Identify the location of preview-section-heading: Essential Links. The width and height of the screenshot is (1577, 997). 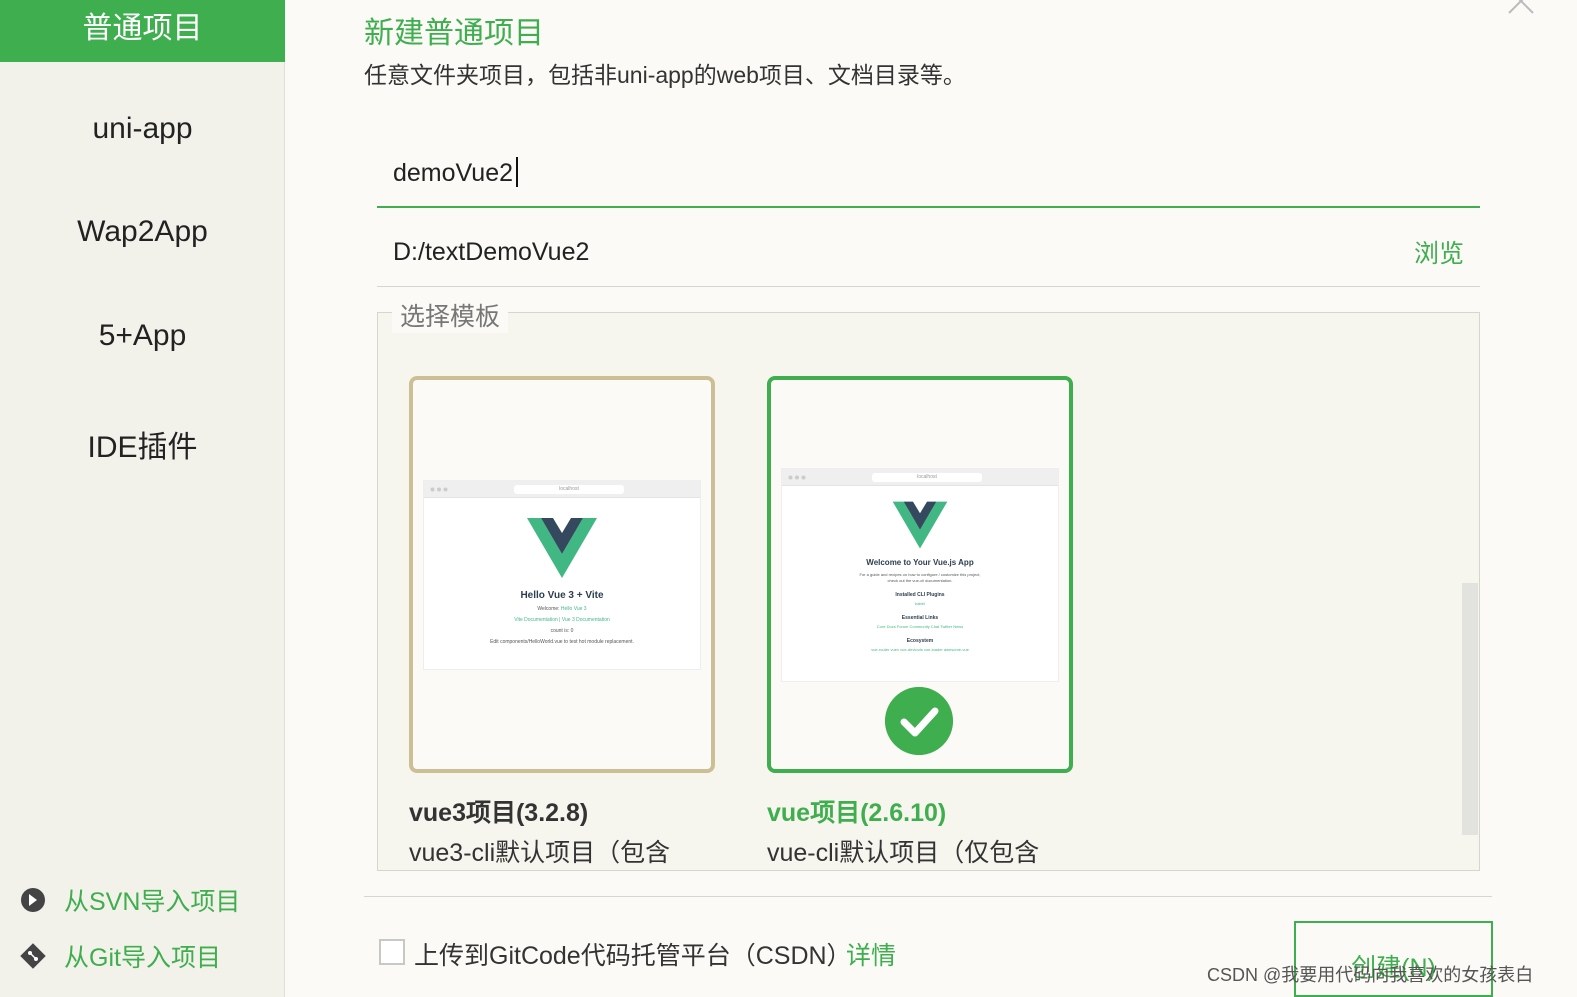
(920, 618).